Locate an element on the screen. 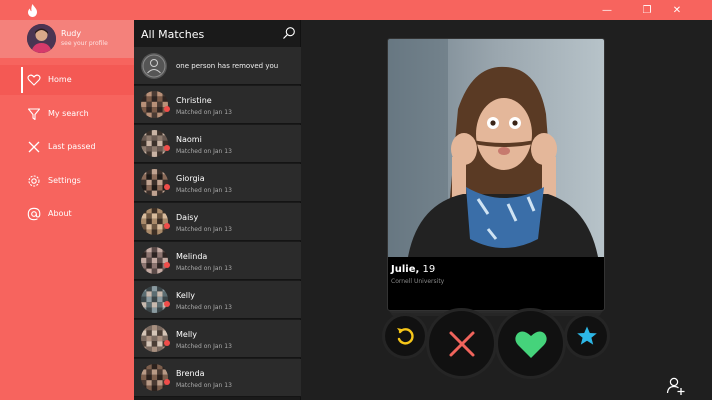 This screenshot has width=712, height=400. filter-icon is located at coordinates (34, 114).